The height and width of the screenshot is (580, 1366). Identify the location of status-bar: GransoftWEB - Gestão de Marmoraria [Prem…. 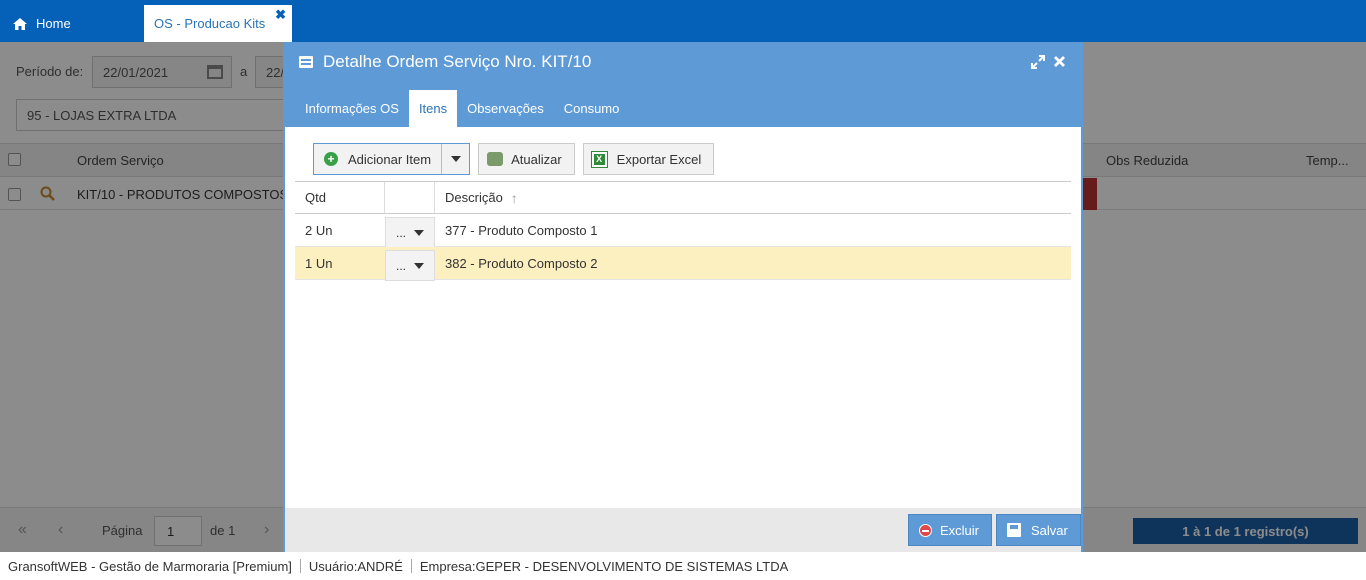
(683, 566).